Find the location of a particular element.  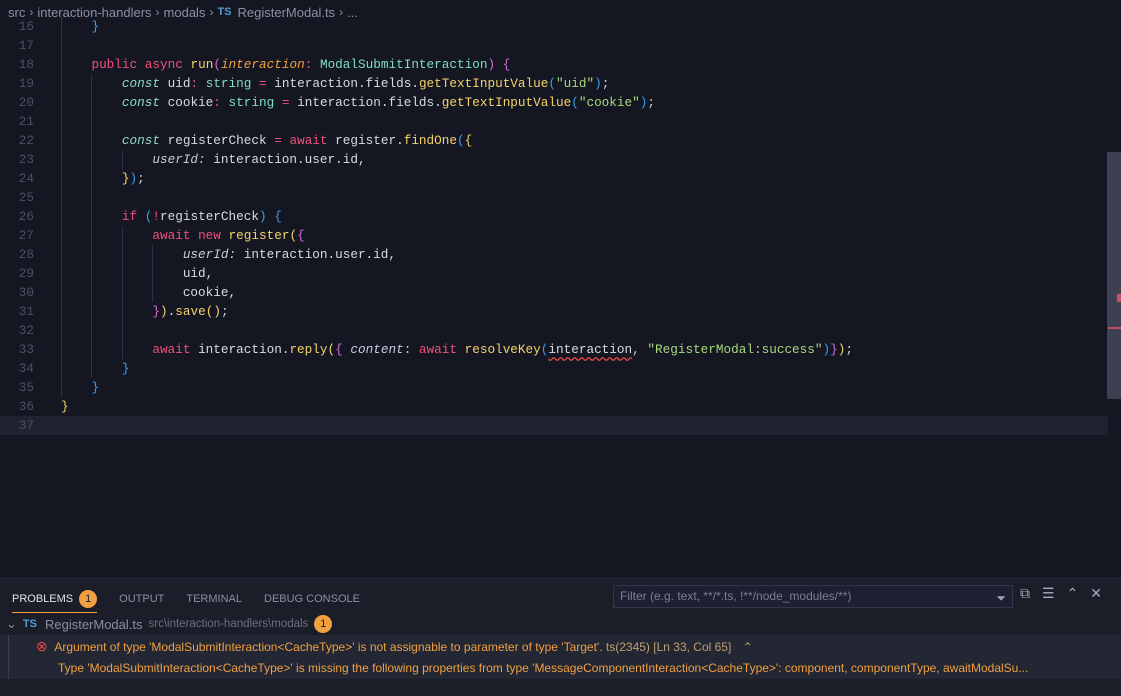

code-line: 21 is located at coordinates (554, 121).